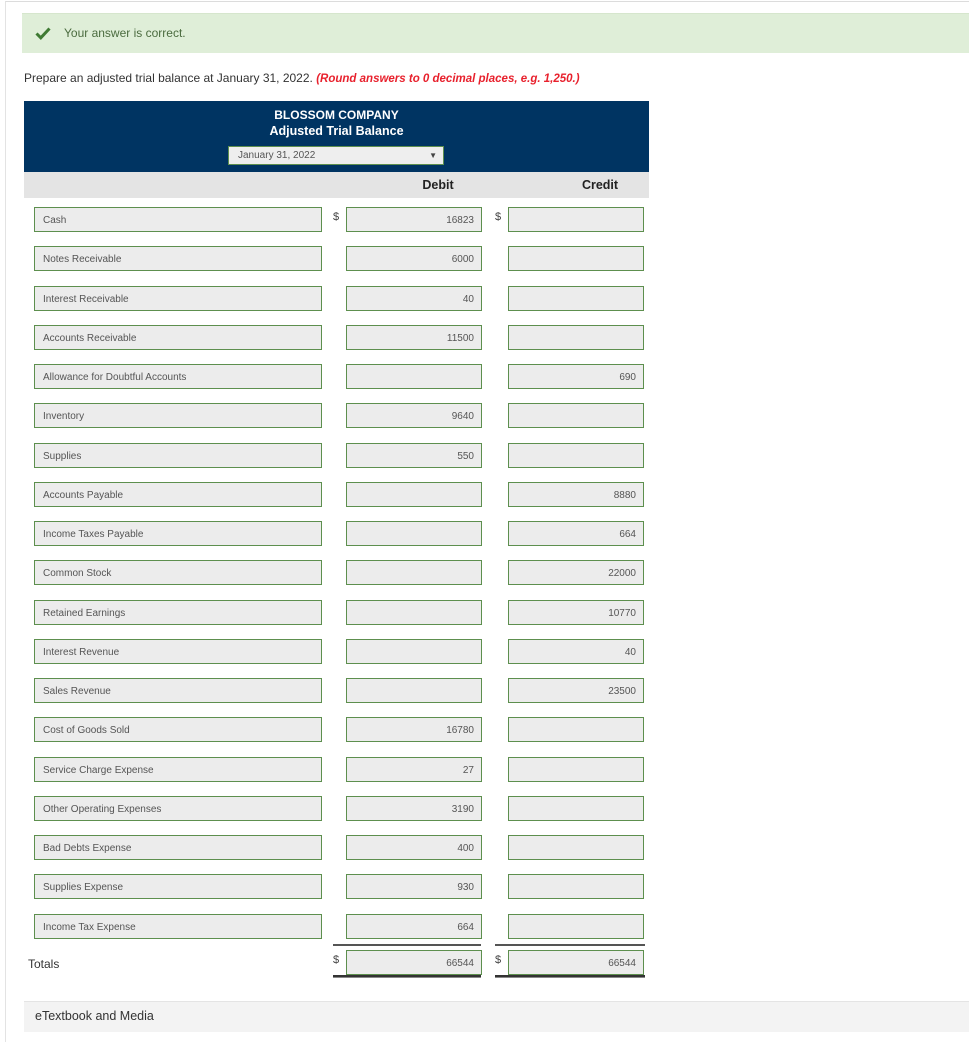 The image size is (969, 1042). I want to click on debit-input: 6000, so click(414, 259).